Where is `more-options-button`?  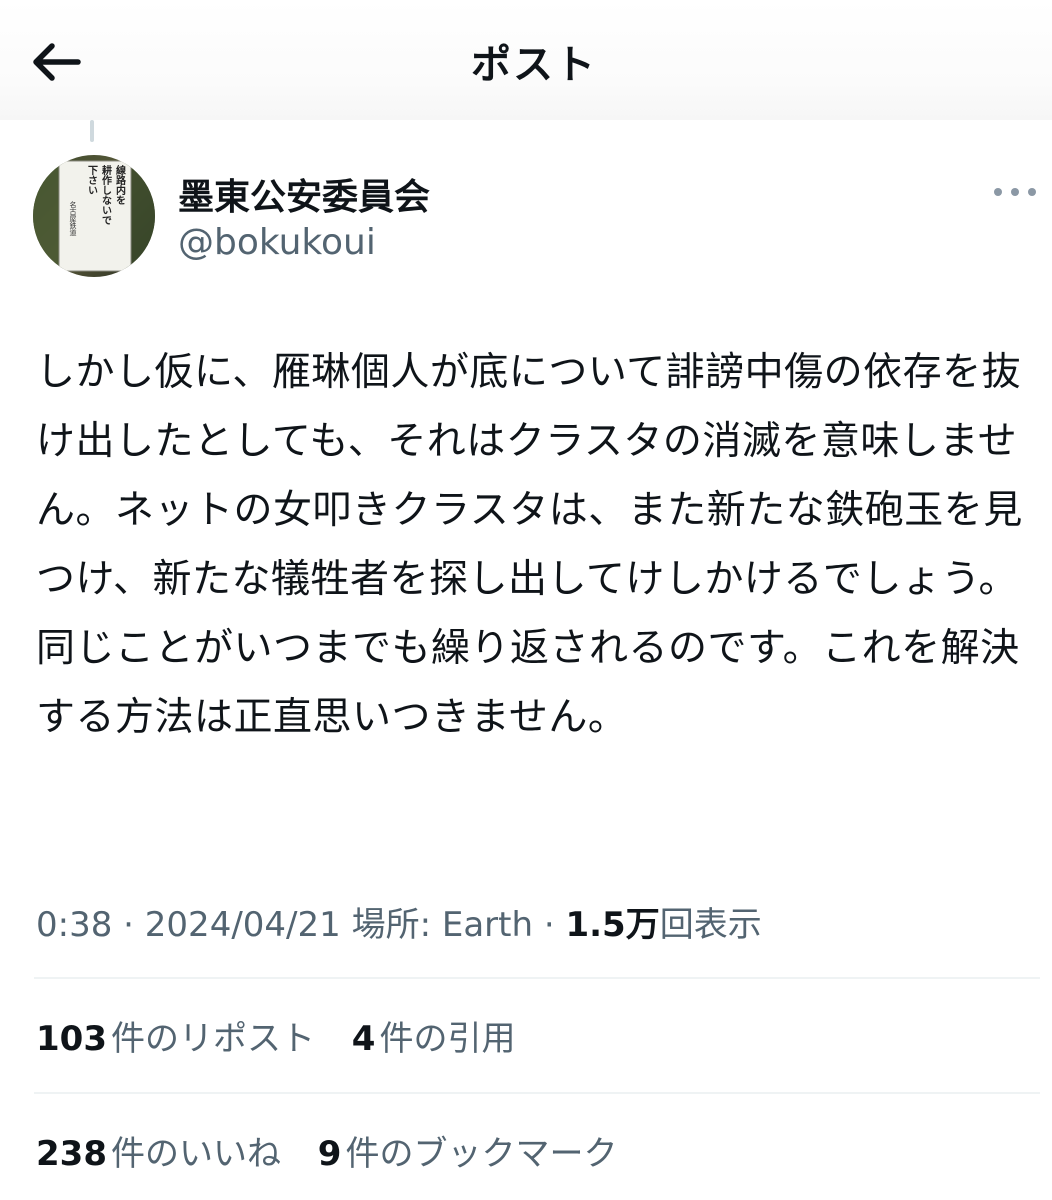
more-options-button is located at coordinates (1015, 192).